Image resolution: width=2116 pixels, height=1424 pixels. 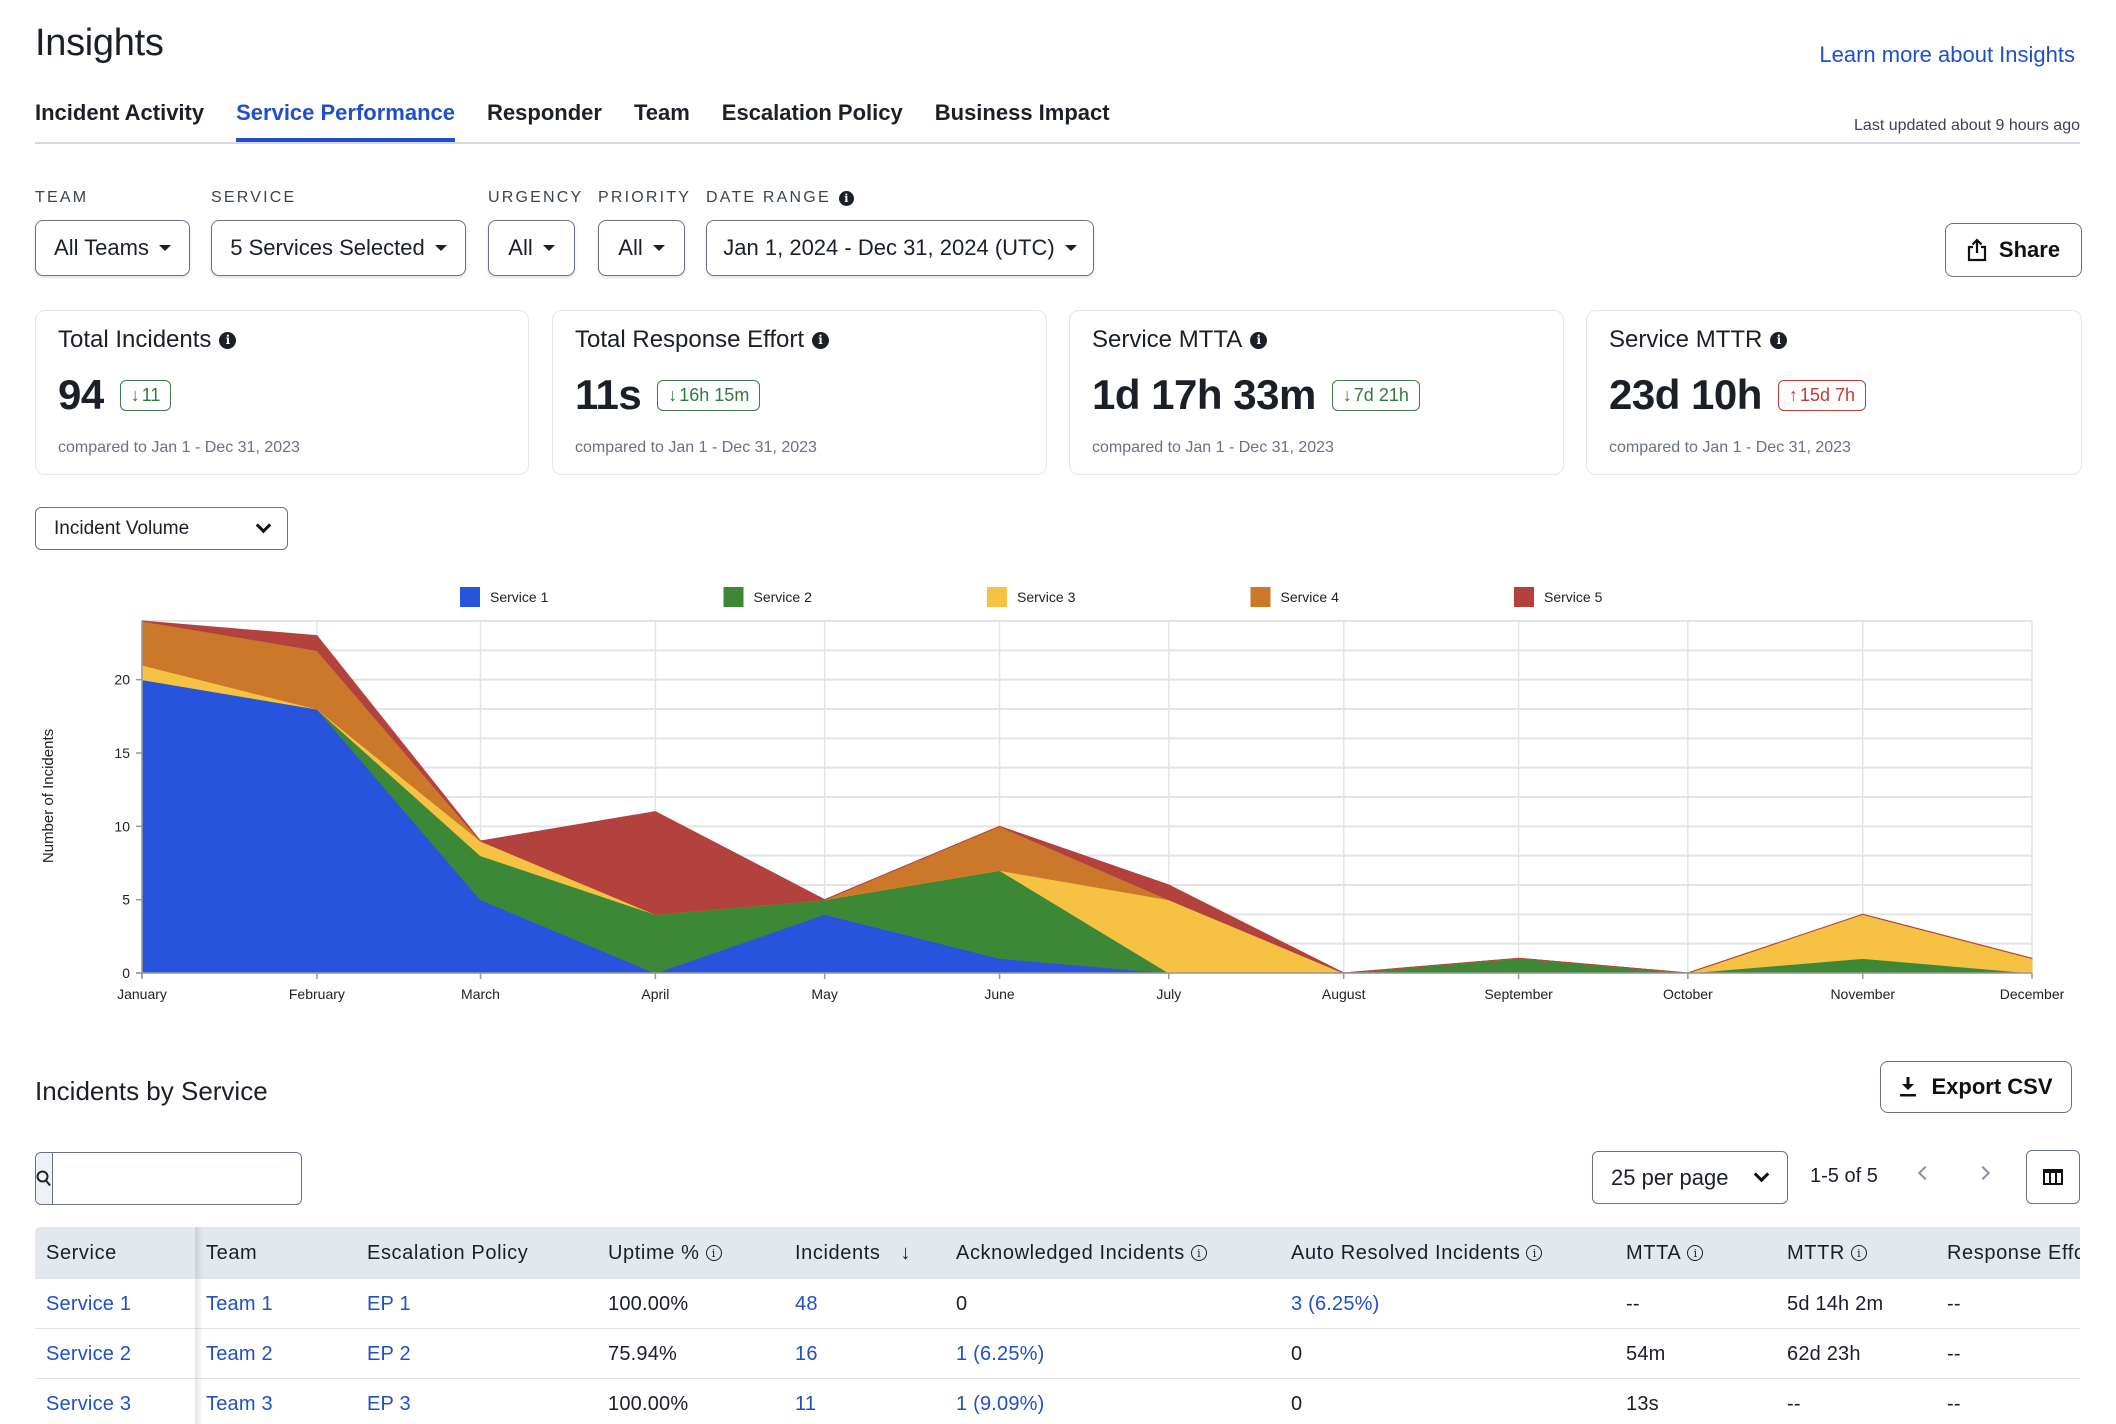 What do you see at coordinates (447, 1253) in the screenshot?
I see `column-header-escalation-policy: Escalation Policy` at bounding box center [447, 1253].